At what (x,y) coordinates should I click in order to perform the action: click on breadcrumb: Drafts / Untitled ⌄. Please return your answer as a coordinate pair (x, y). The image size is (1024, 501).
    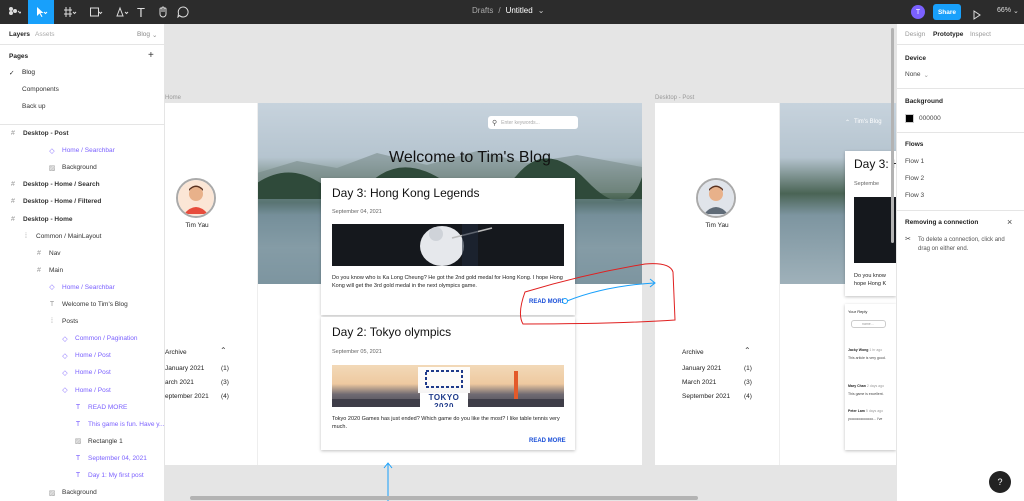
    Looking at the image, I should click on (508, 10).